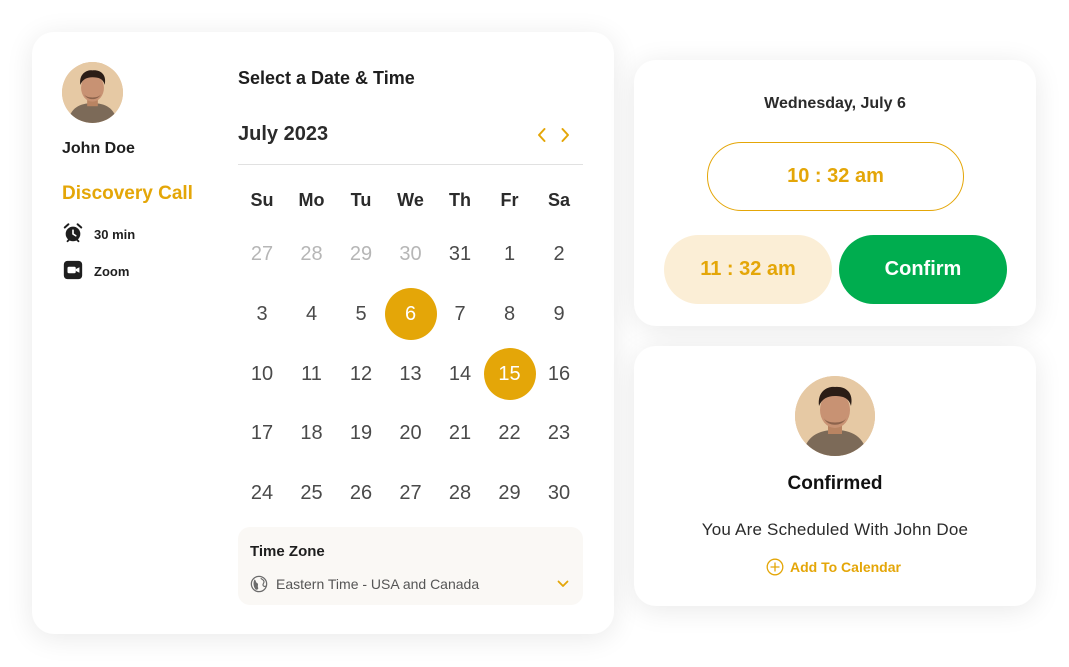  Describe the element at coordinates (73, 234) in the screenshot. I see `alarm-clock-icon` at that location.